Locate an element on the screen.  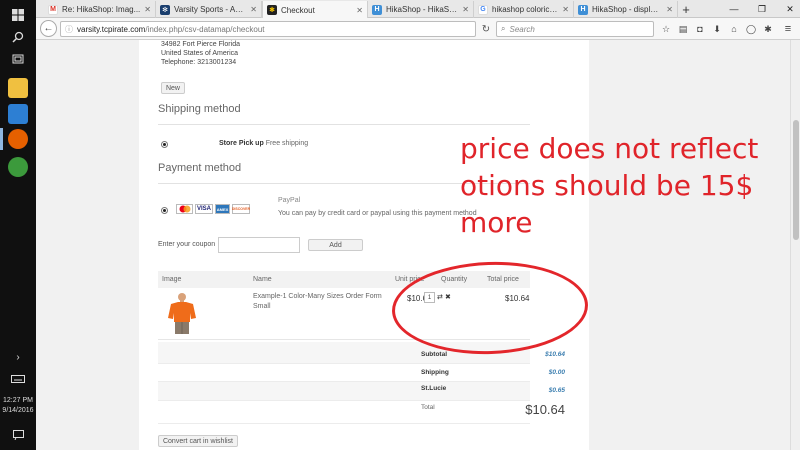
subtotal-label: Subtotal is located at coordinates (434, 354).